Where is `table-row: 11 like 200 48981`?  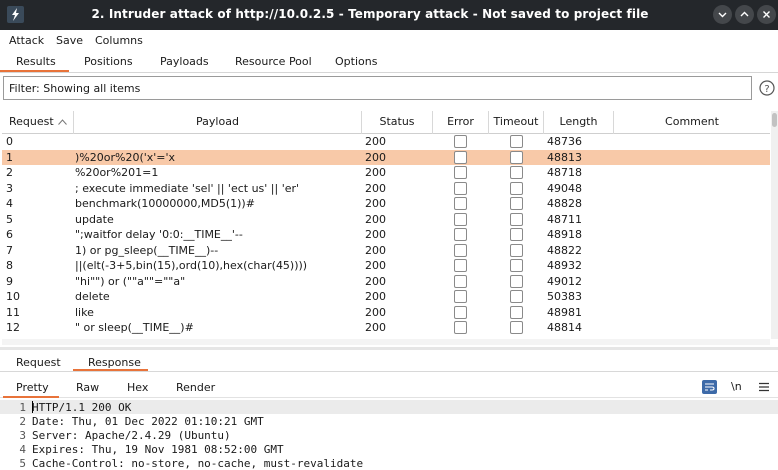 table-row: 11 like 200 48981 is located at coordinates (386, 313).